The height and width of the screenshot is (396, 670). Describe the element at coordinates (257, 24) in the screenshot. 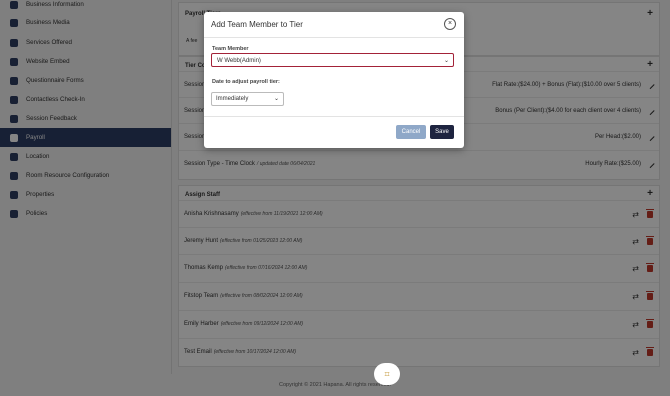

I see `modal-title: Add Team Member to Tier` at that location.